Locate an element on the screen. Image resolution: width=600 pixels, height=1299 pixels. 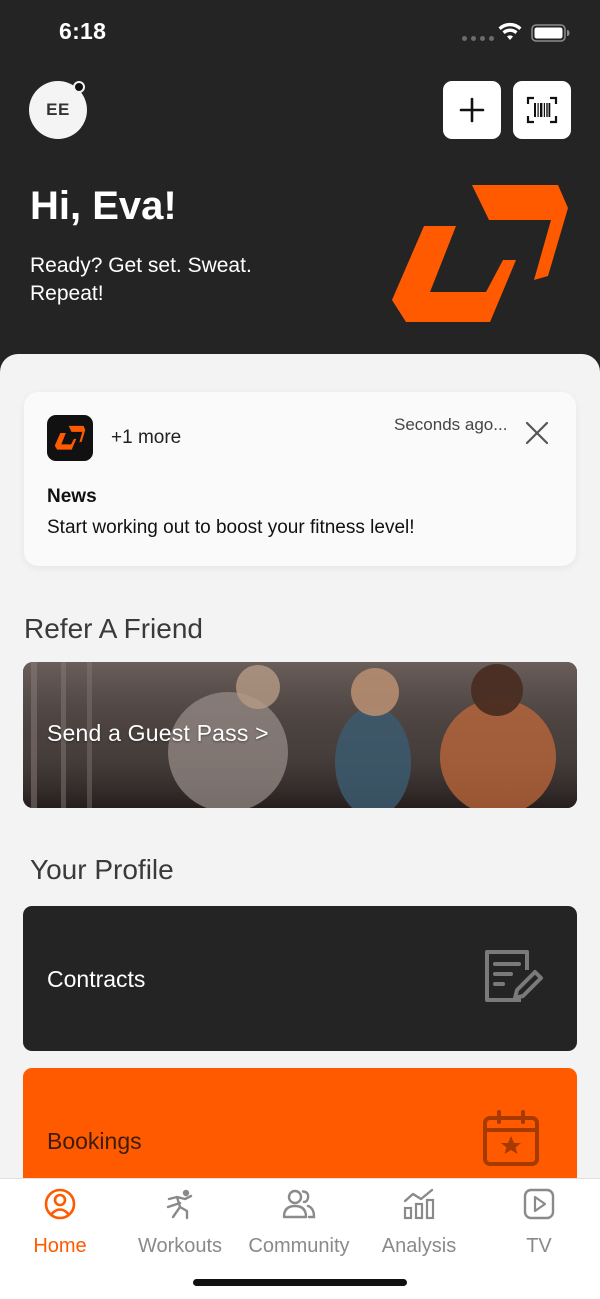
chart-icon is located at coordinates (419, 1204).